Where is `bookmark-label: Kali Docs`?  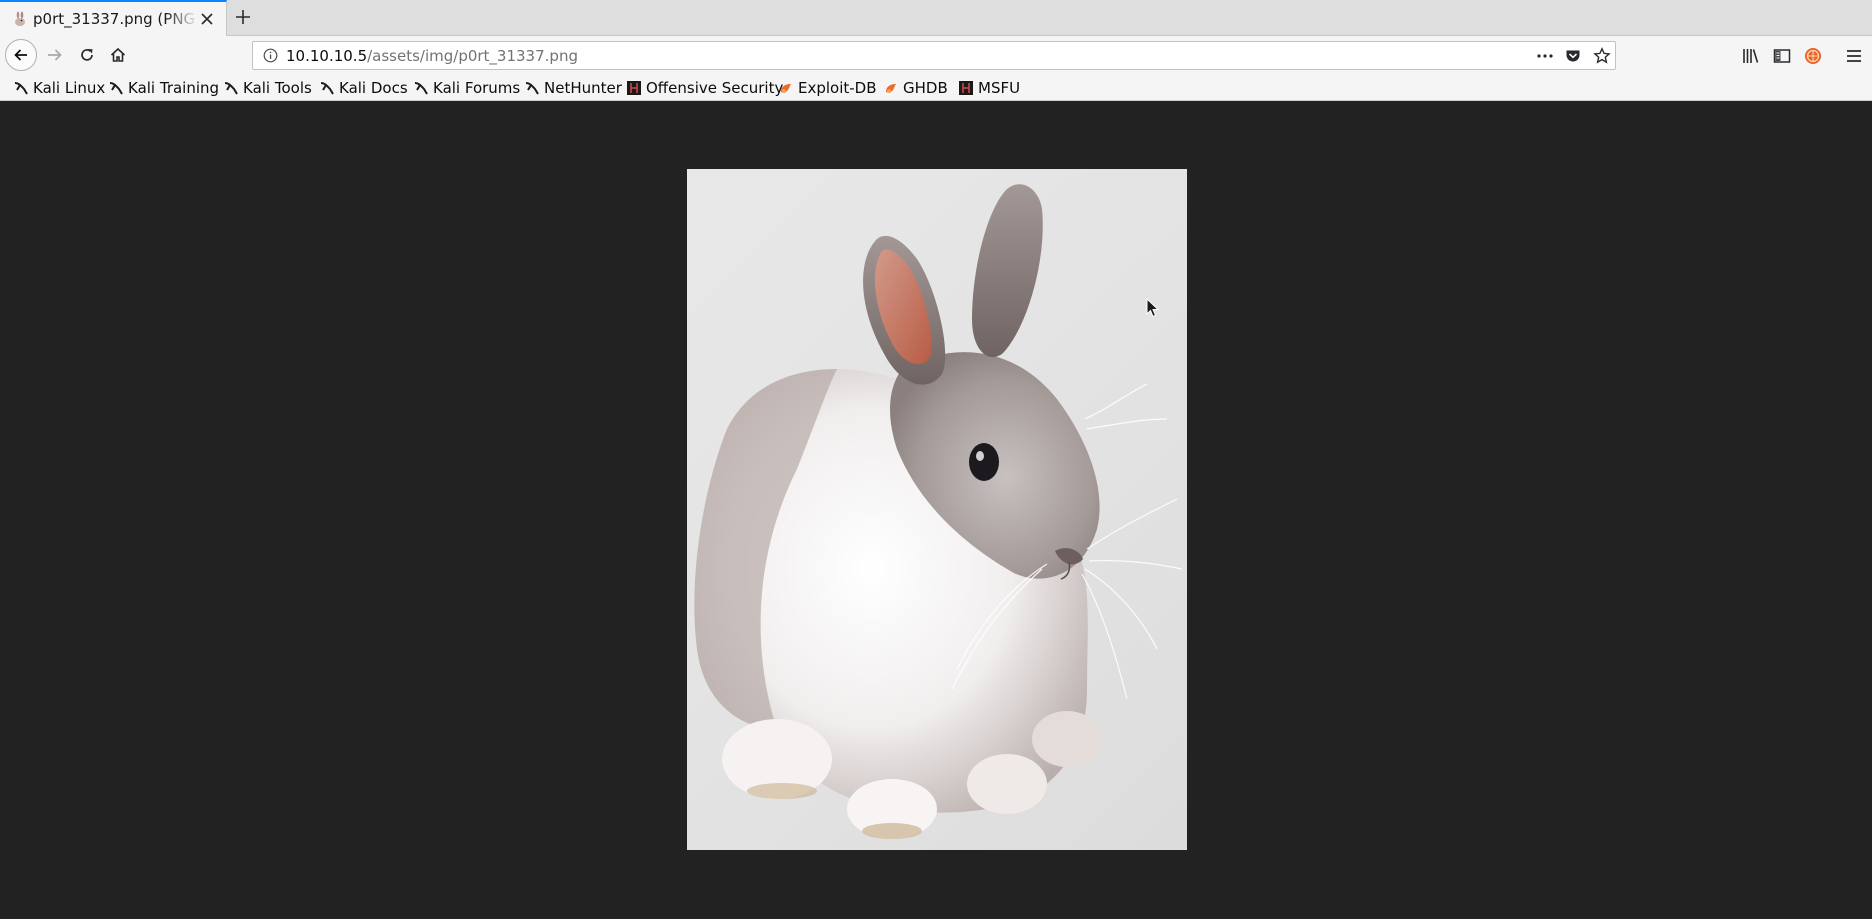 bookmark-label: Kali Docs is located at coordinates (373, 88).